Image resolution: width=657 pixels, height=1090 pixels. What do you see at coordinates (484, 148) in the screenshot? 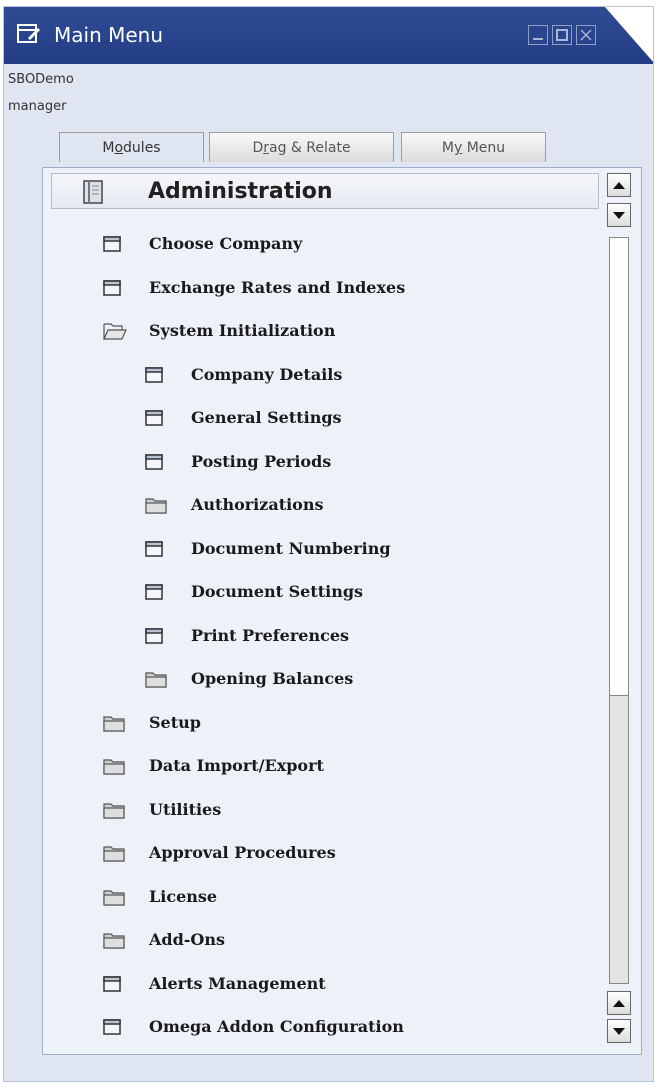
I see `tab-mymenu-label-b: Menu` at bounding box center [484, 148].